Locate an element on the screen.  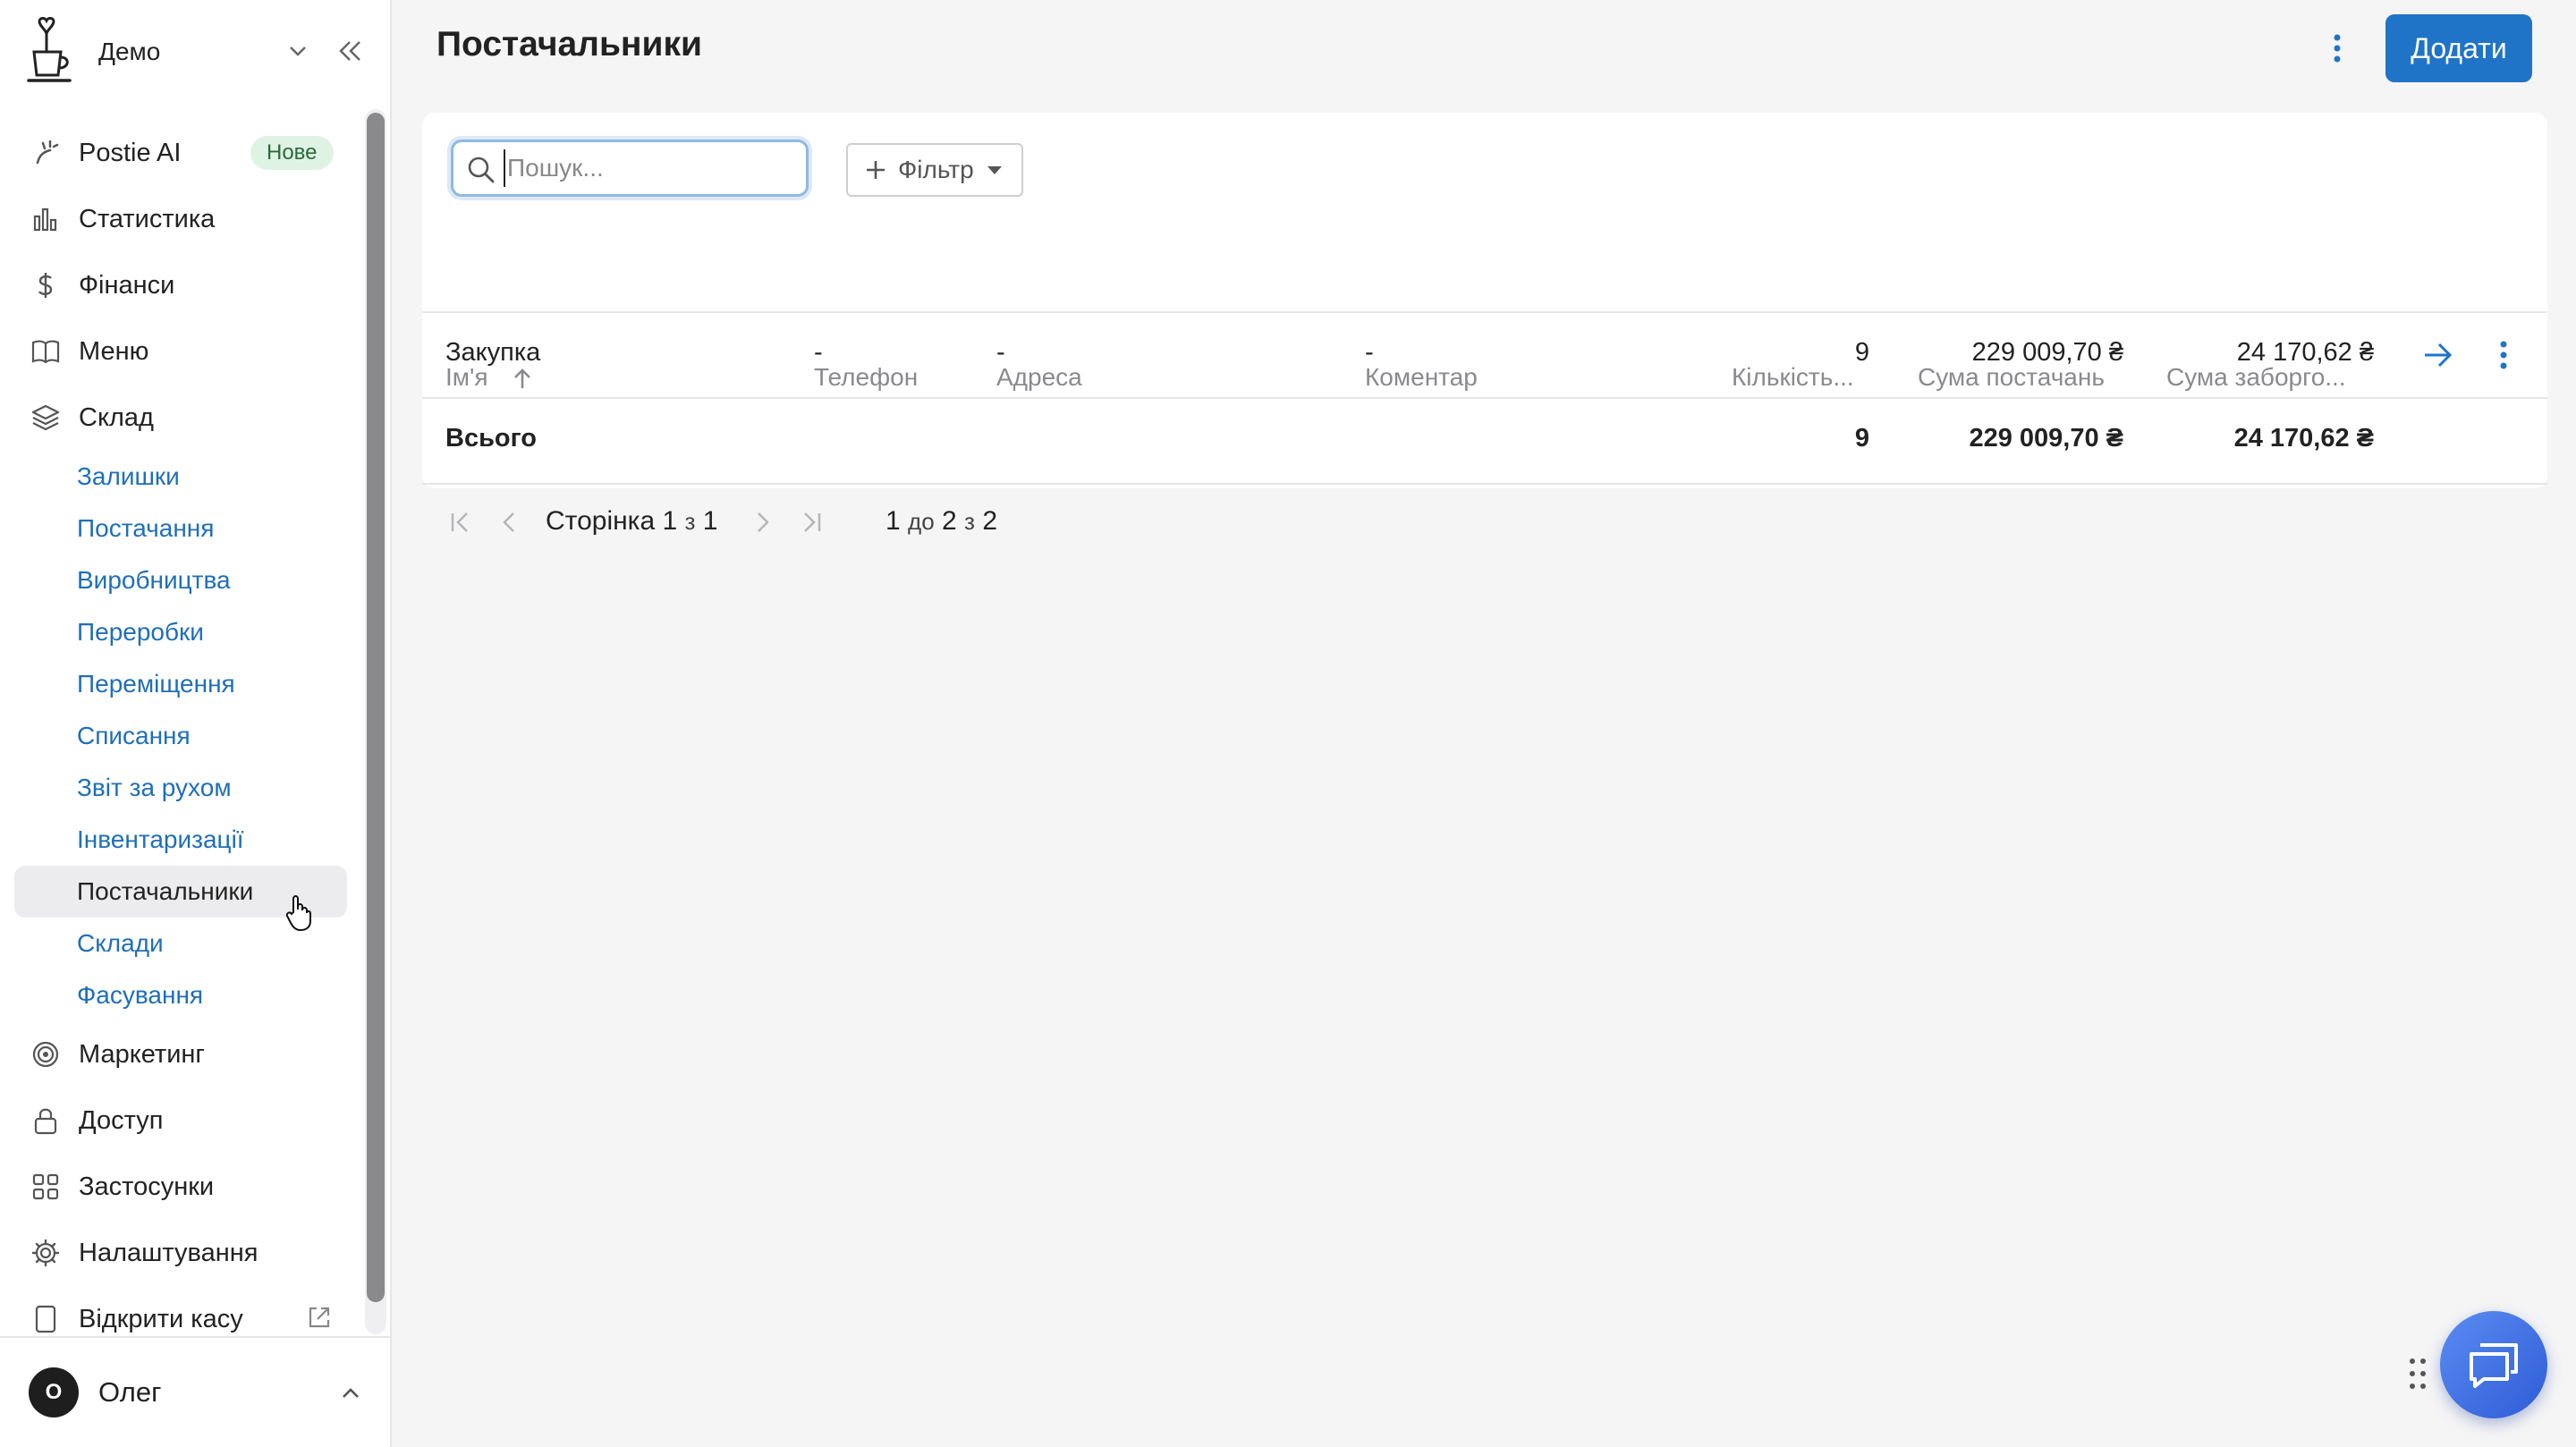
add-button: Додати is located at coordinates (2458, 48).